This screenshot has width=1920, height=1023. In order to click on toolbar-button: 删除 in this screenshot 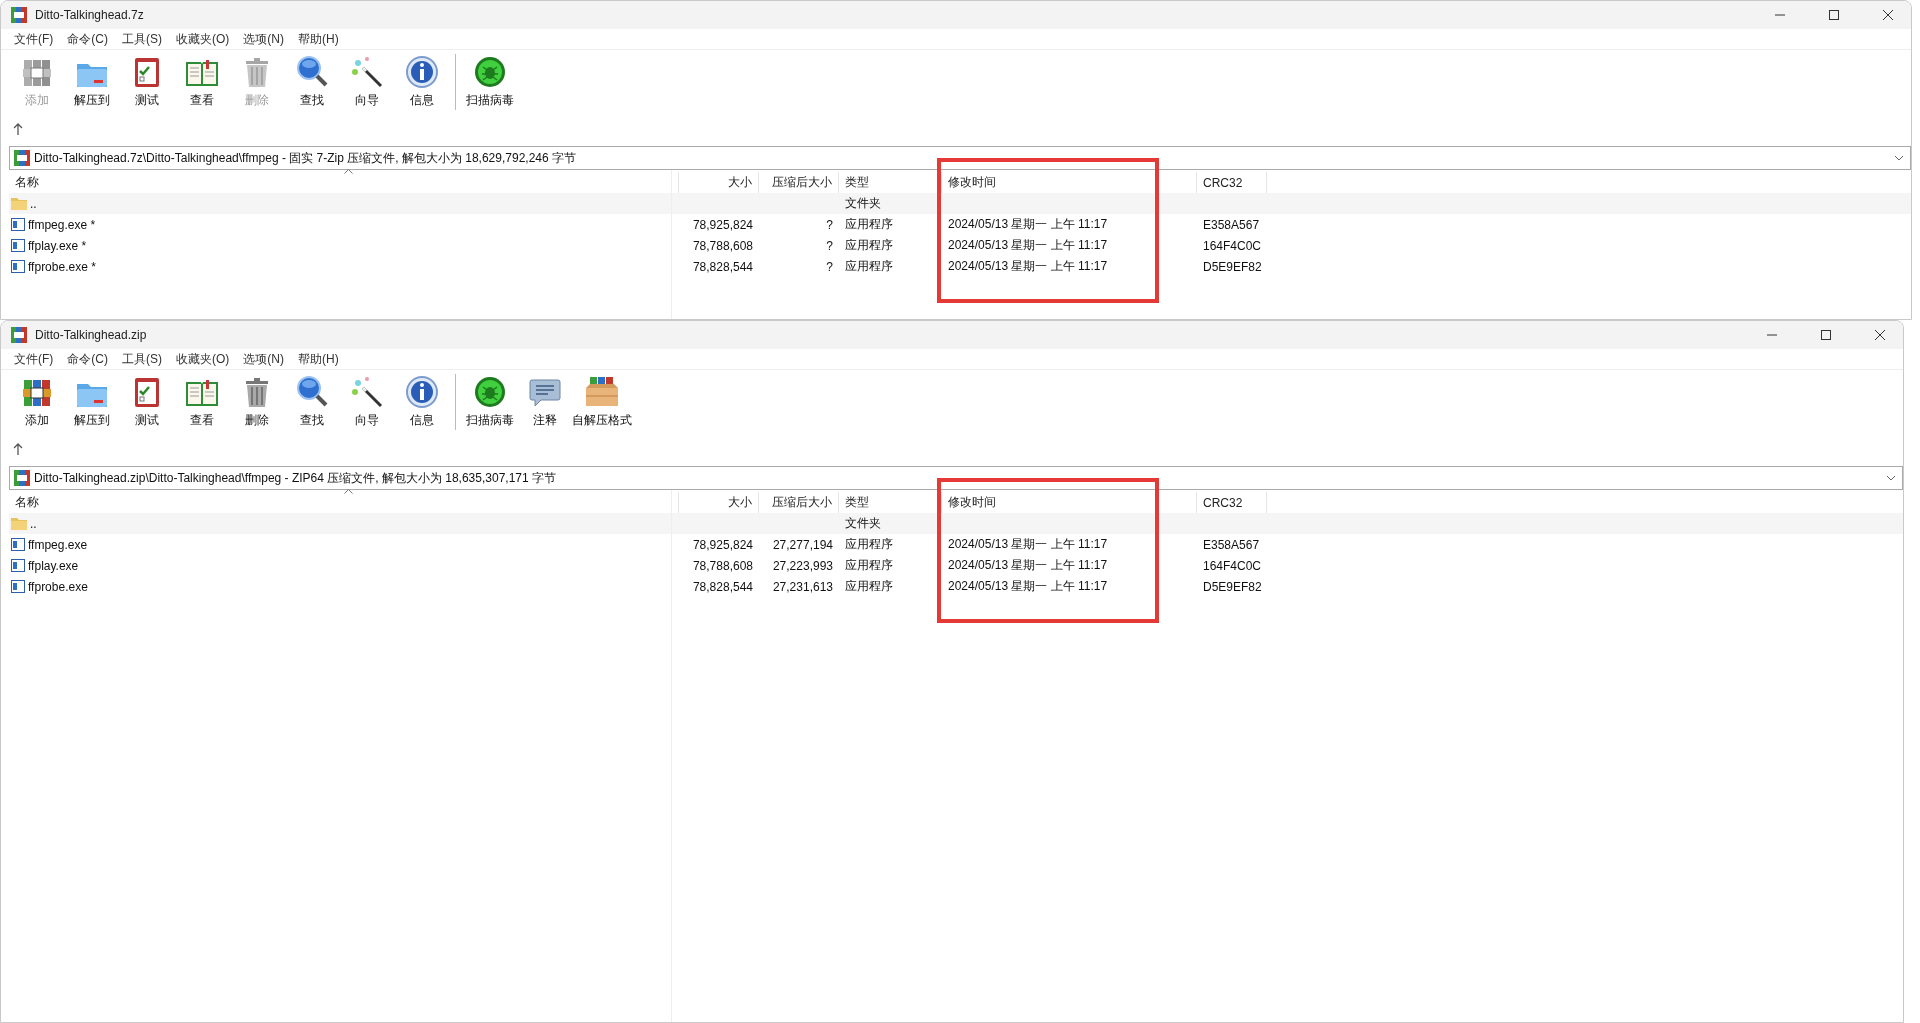, I will do `click(256, 401)`.